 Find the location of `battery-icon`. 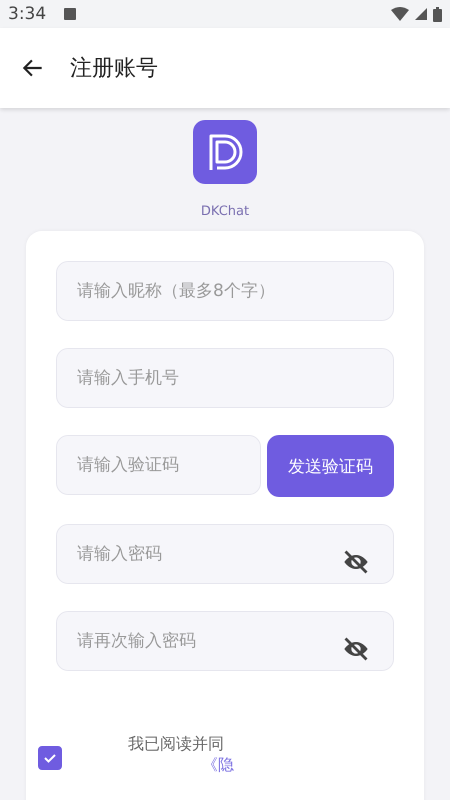

battery-icon is located at coordinates (437, 14).